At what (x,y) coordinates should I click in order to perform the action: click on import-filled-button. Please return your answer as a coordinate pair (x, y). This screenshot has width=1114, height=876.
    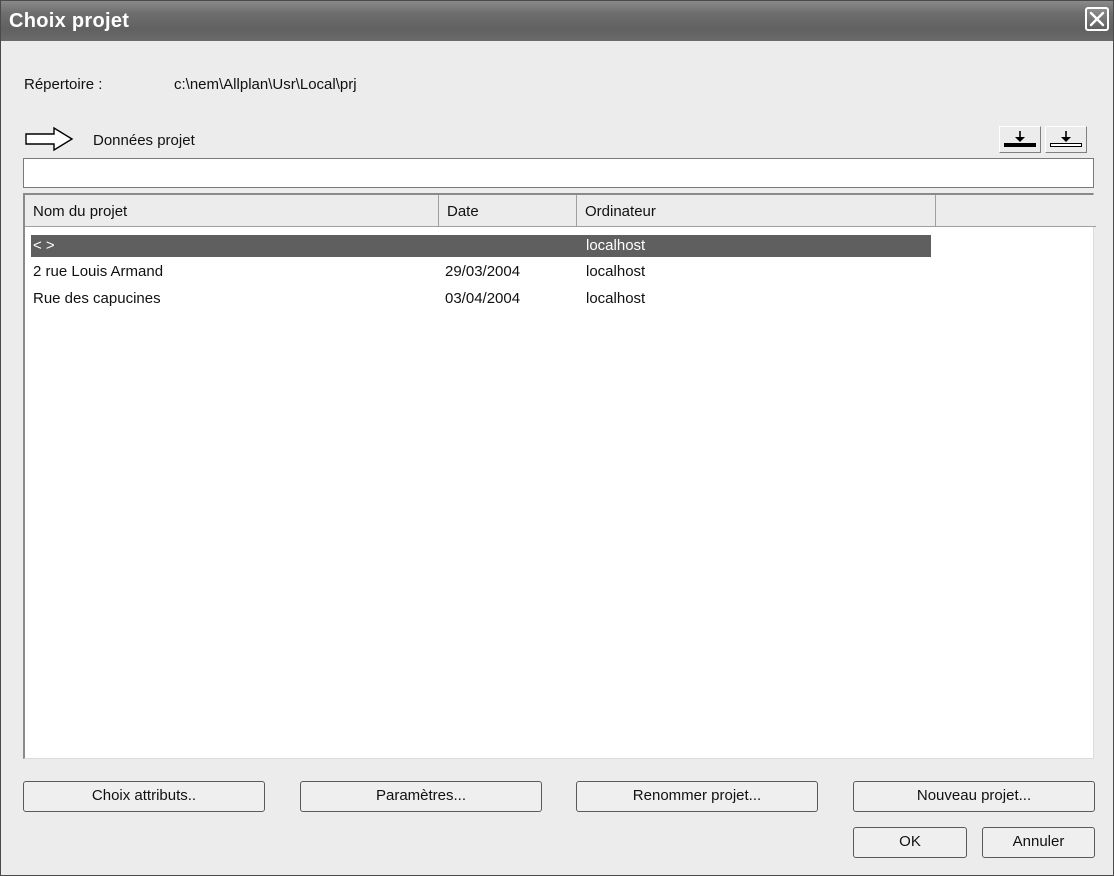
    Looking at the image, I should click on (1020, 139).